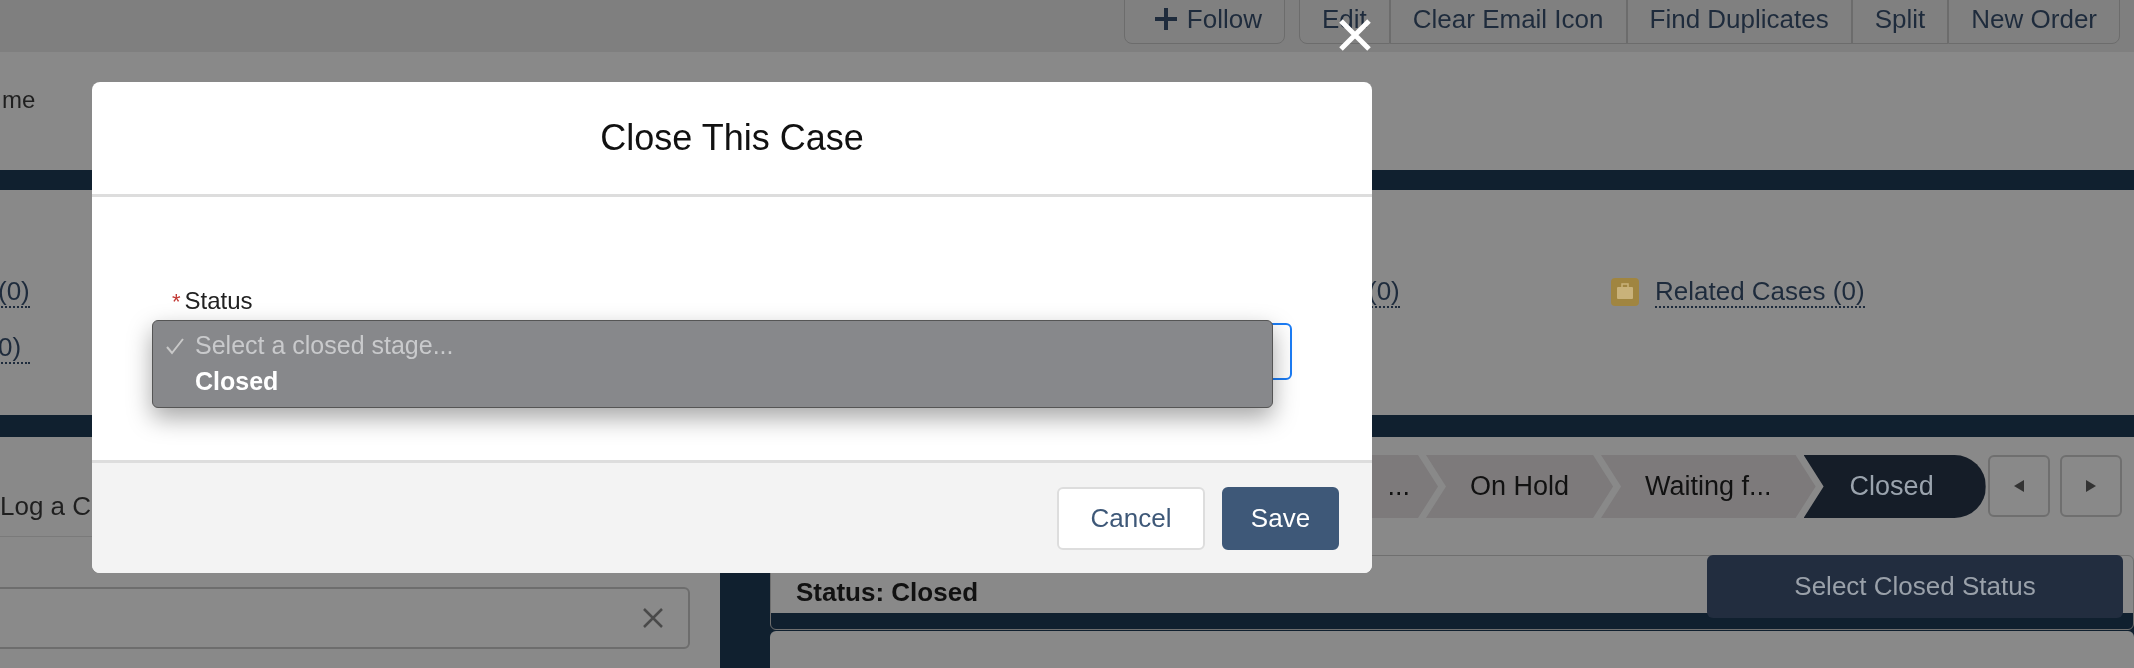 Image resolution: width=2134 pixels, height=668 pixels. I want to click on next-button, so click(2091, 486).